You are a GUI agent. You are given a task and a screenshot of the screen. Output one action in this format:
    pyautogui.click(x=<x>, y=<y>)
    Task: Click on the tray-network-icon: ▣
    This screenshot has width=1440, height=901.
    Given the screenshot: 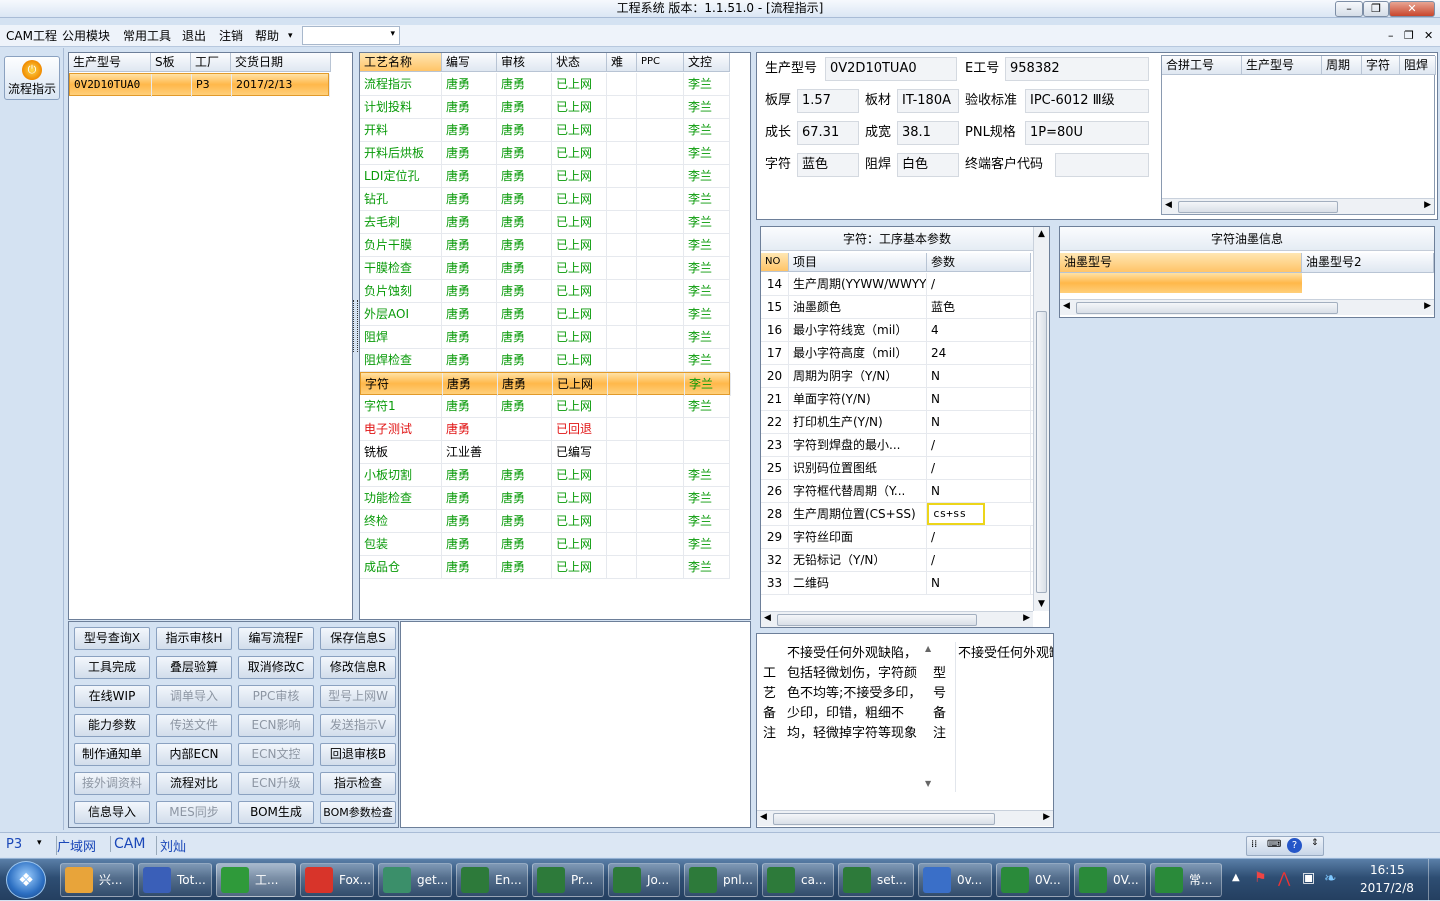 What is the action you would take?
    pyautogui.click(x=1308, y=878)
    